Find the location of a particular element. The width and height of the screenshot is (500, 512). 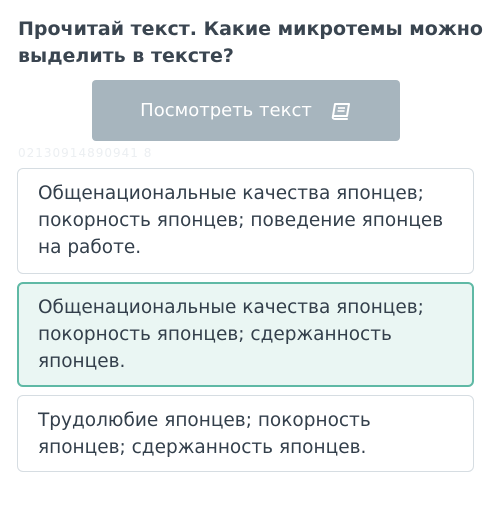

watermark-code: 02130914890941 8 is located at coordinates (85, 153).